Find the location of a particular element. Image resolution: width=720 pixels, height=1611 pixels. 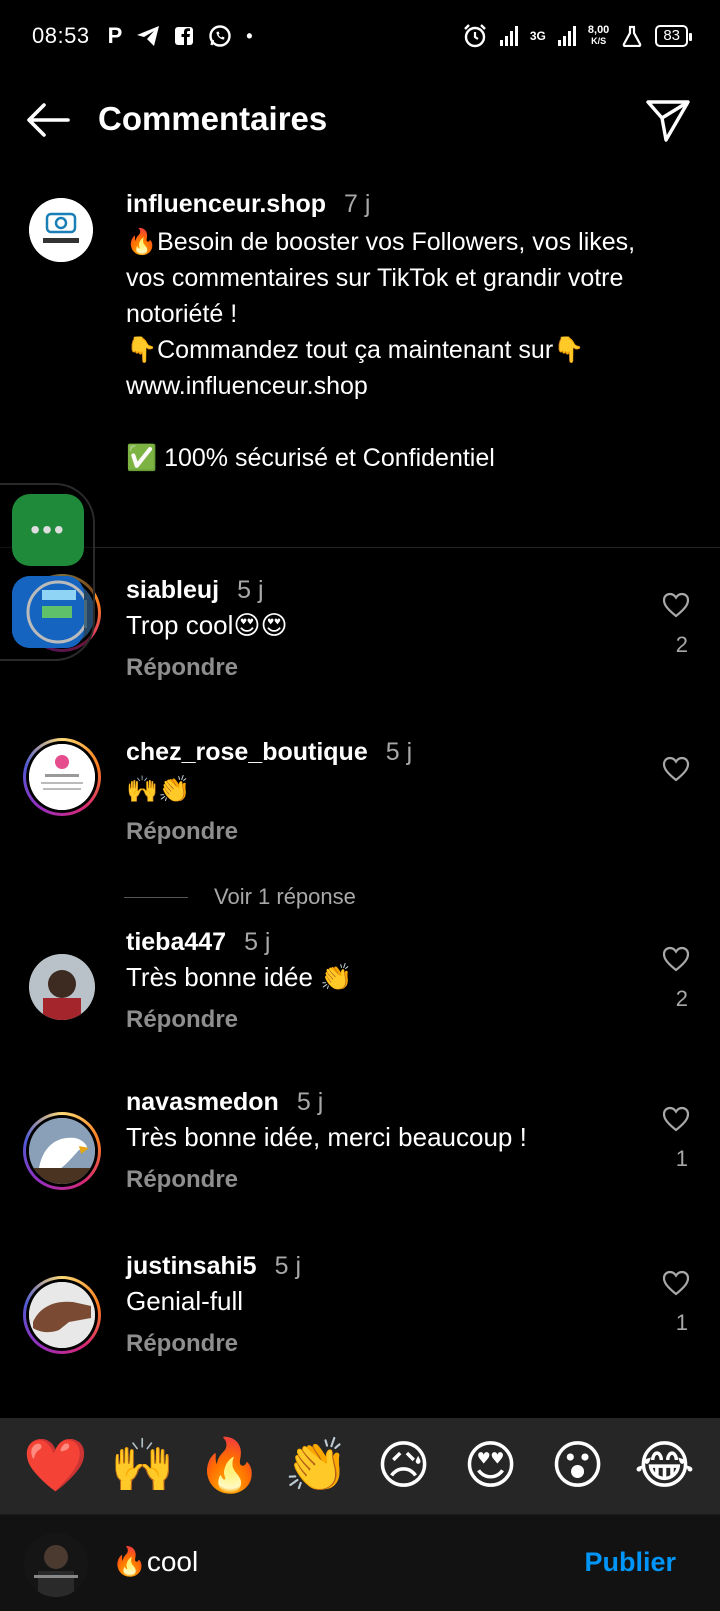

username: chez_rose_boutique is located at coordinates (247, 752).